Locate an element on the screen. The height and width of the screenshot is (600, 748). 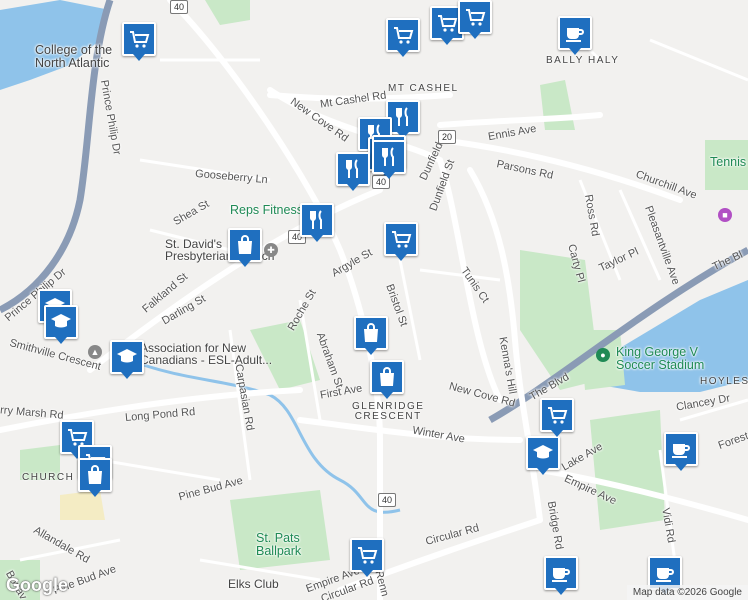
label-elks: Elks Club is located at coordinates (253, 584).